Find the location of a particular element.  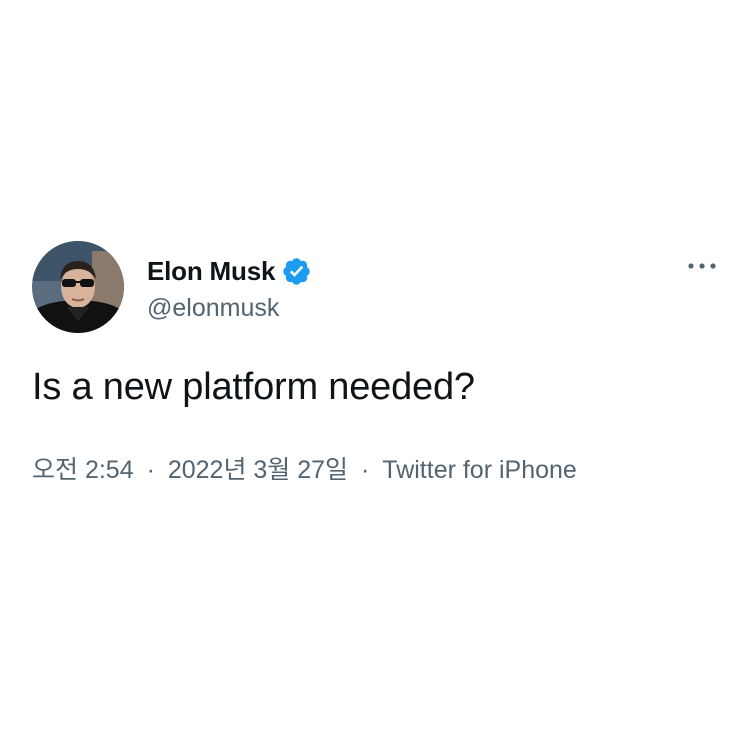

author-names: Elon Musk @elonmusk is located at coordinates (229, 287).